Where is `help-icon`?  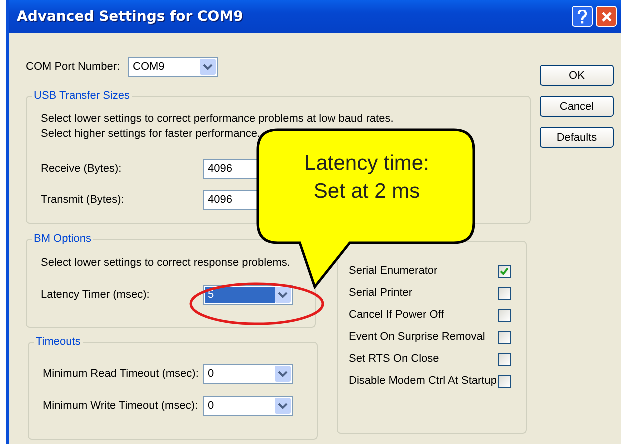 help-icon is located at coordinates (582, 16).